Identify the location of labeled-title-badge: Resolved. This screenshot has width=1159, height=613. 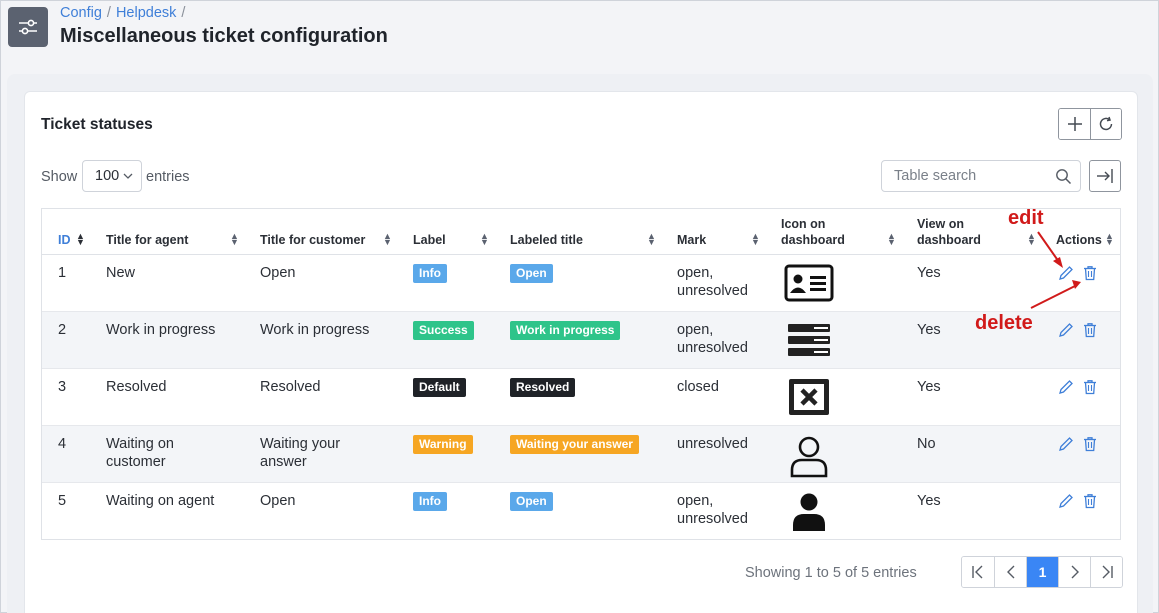
(543, 387).